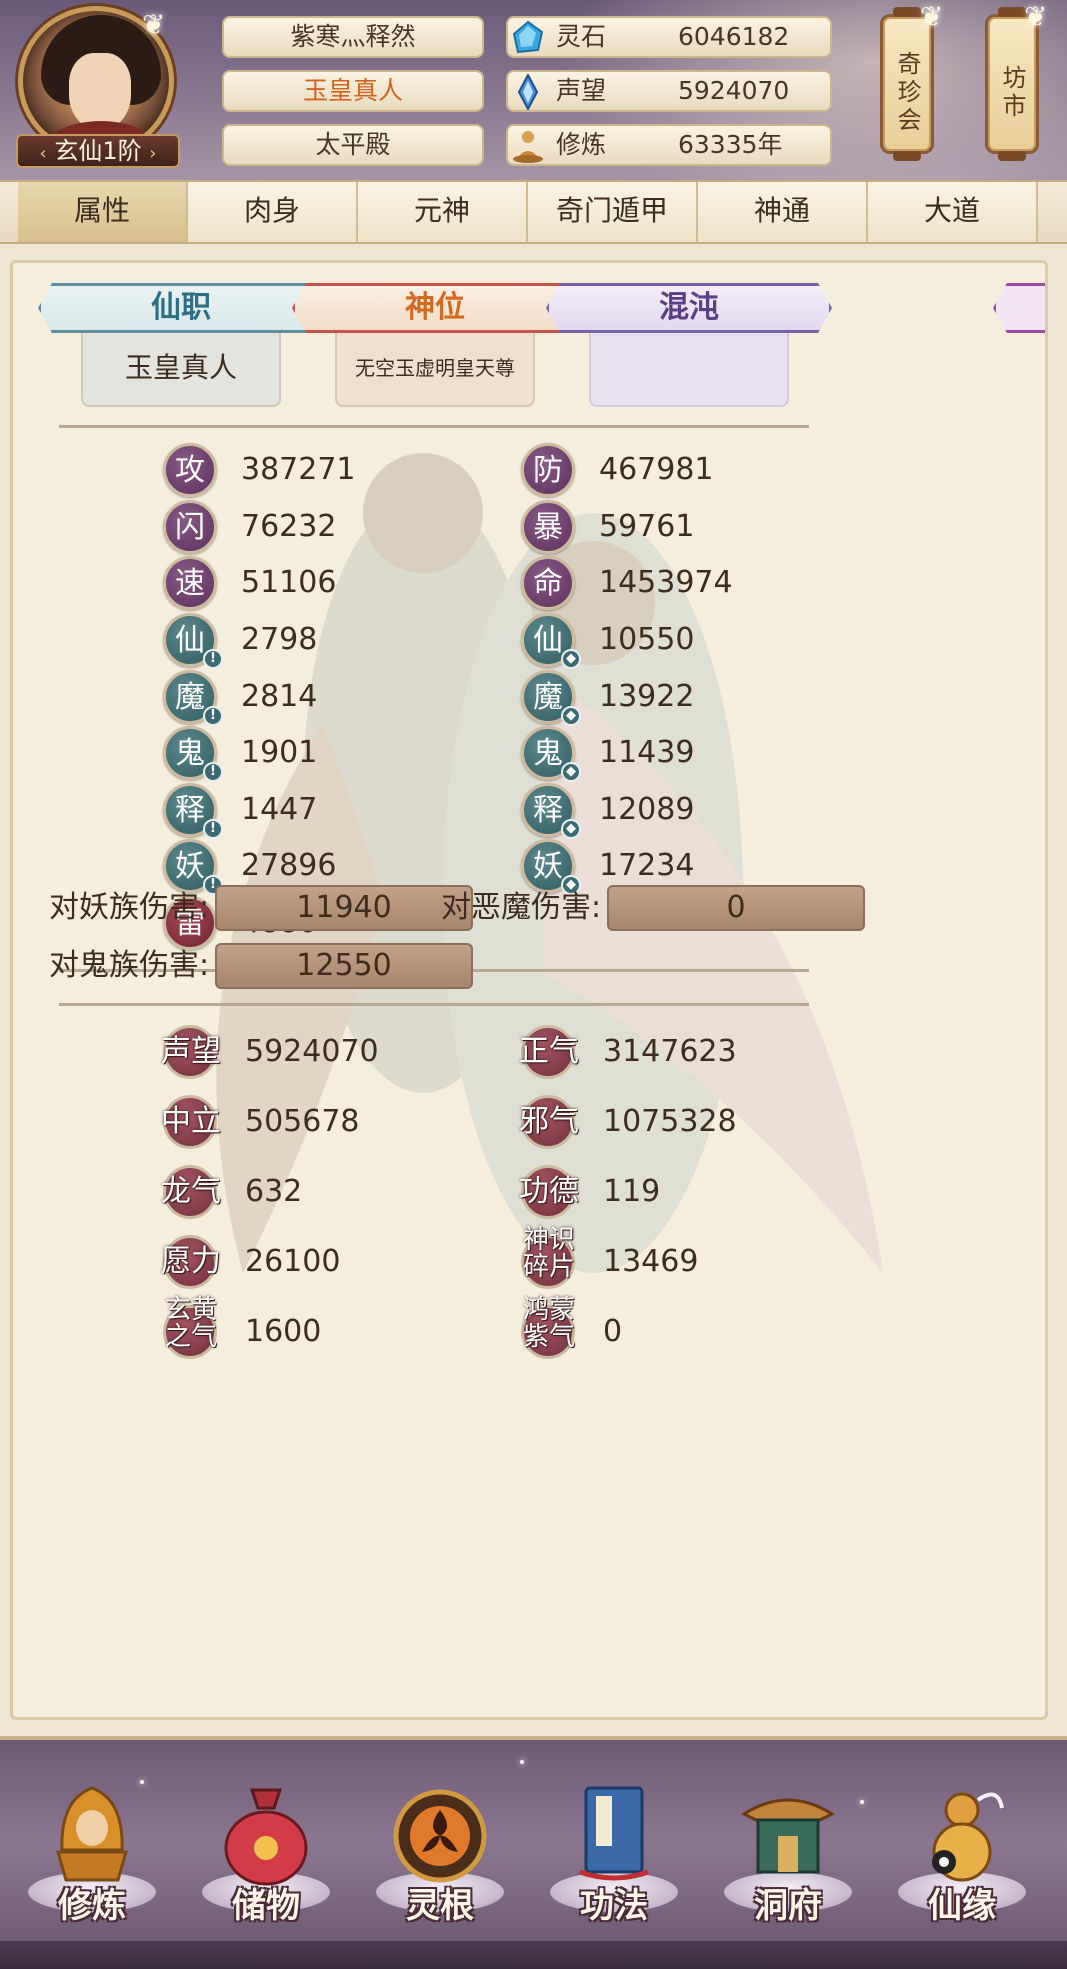 This screenshot has height=1969, width=1067. I want to click on stat-value: 1447, so click(279, 809).